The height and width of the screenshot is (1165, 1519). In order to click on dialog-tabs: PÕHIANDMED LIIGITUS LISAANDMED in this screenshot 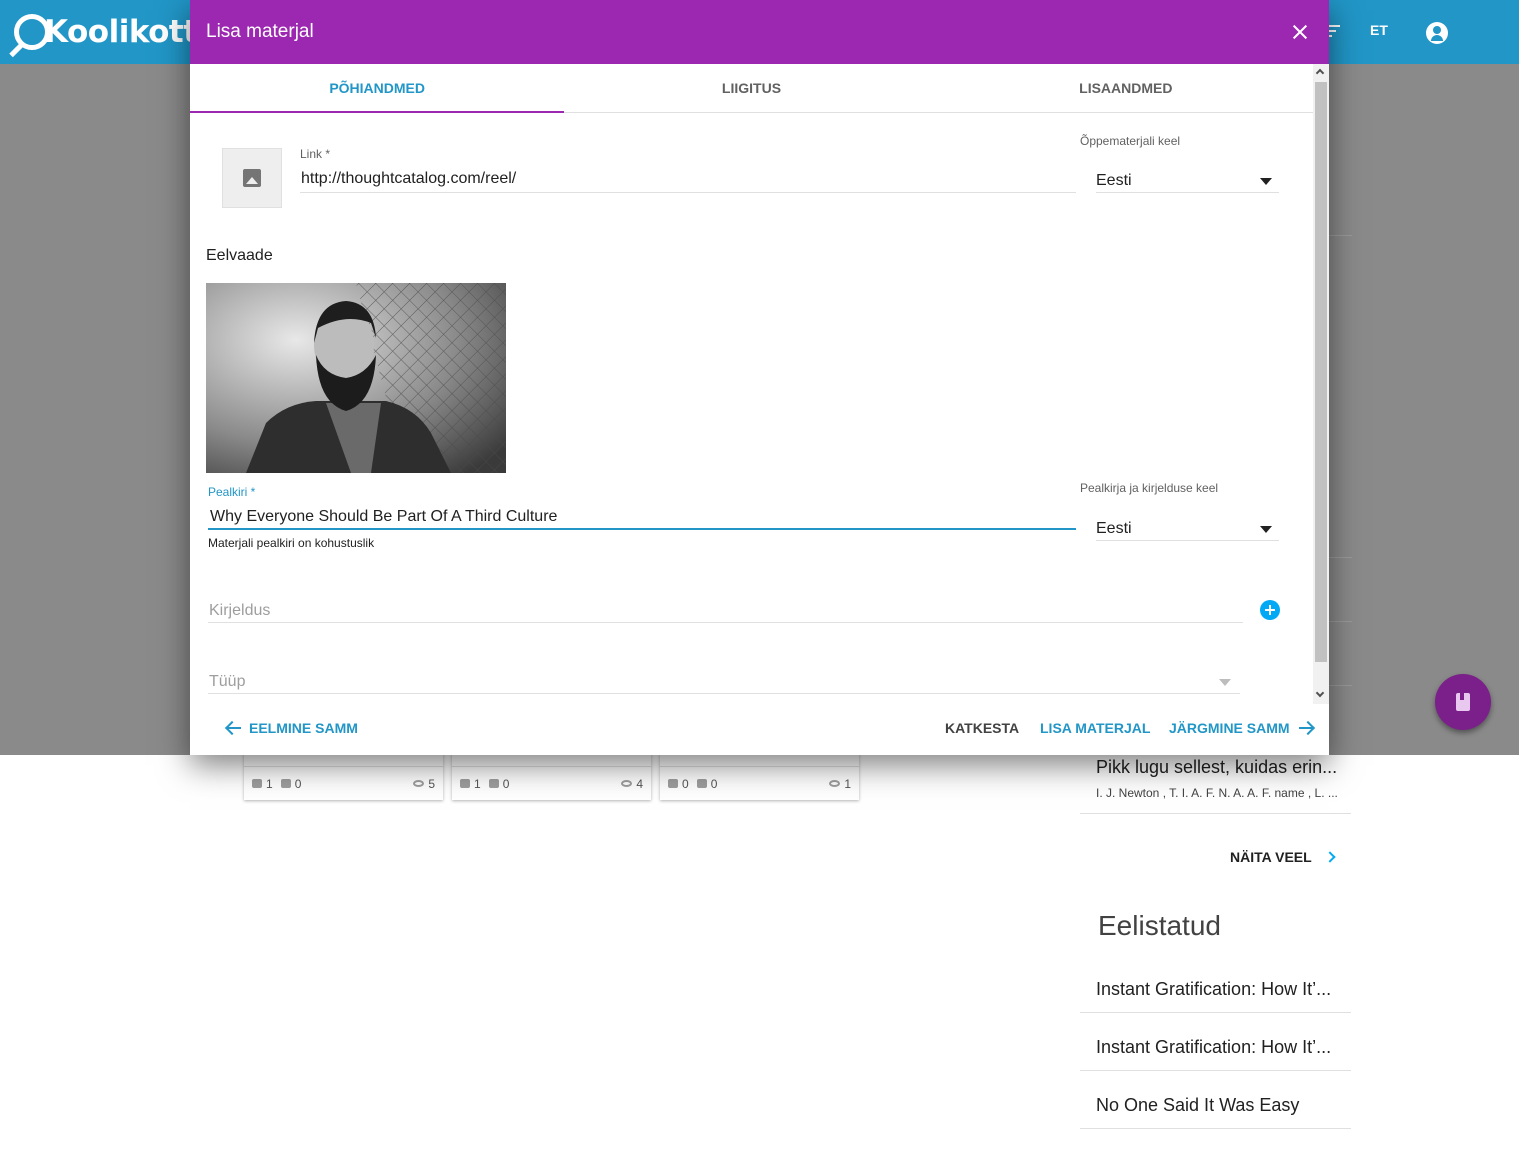, I will do `click(751, 88)`.